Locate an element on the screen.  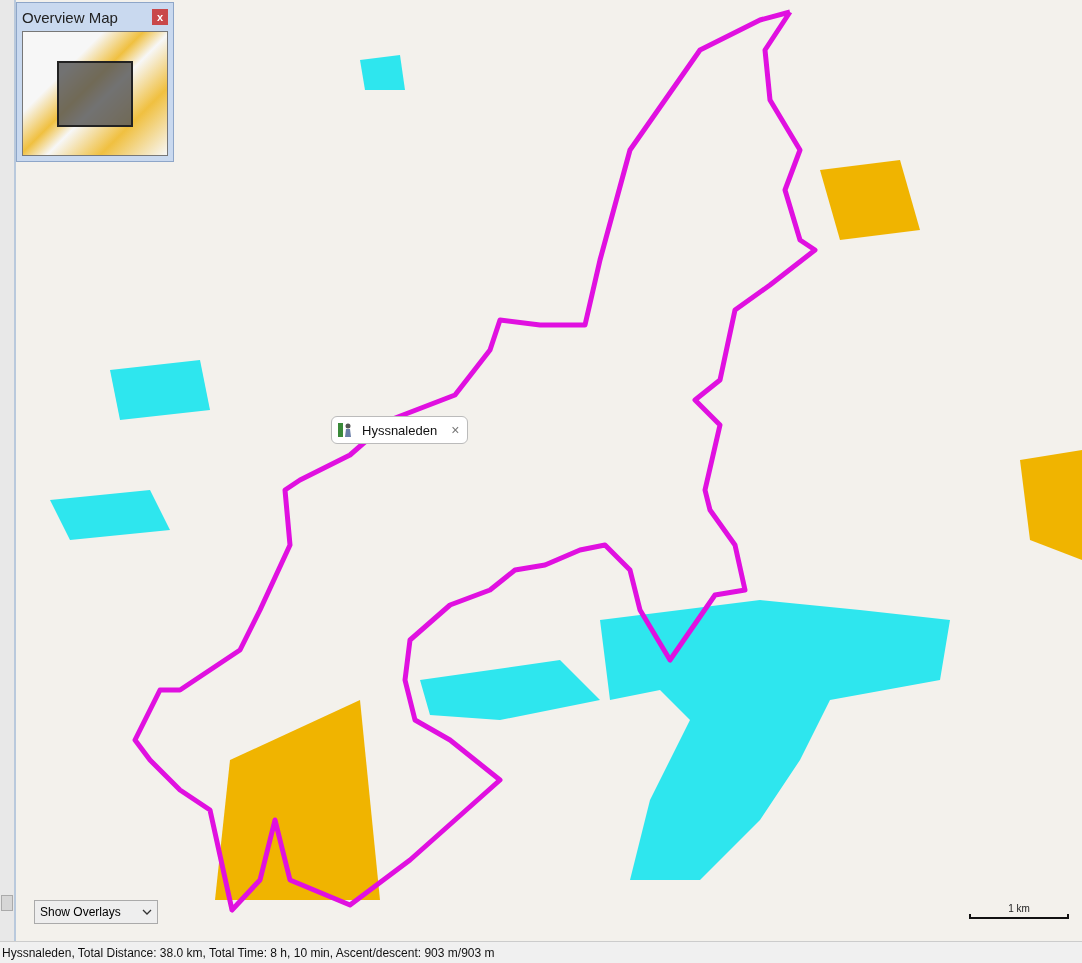
close-button: × is located at coordinates (452, 430).